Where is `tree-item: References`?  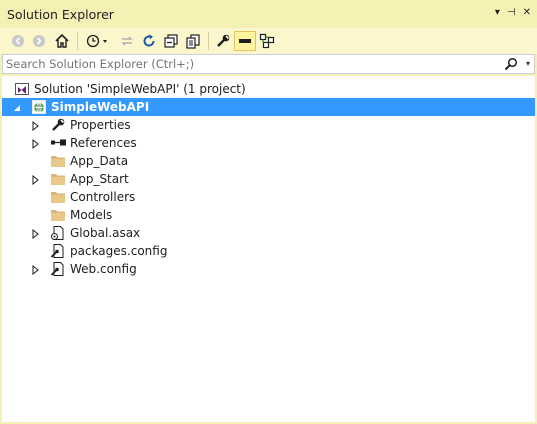
tree-item: References is located at coordinates (268, 143).